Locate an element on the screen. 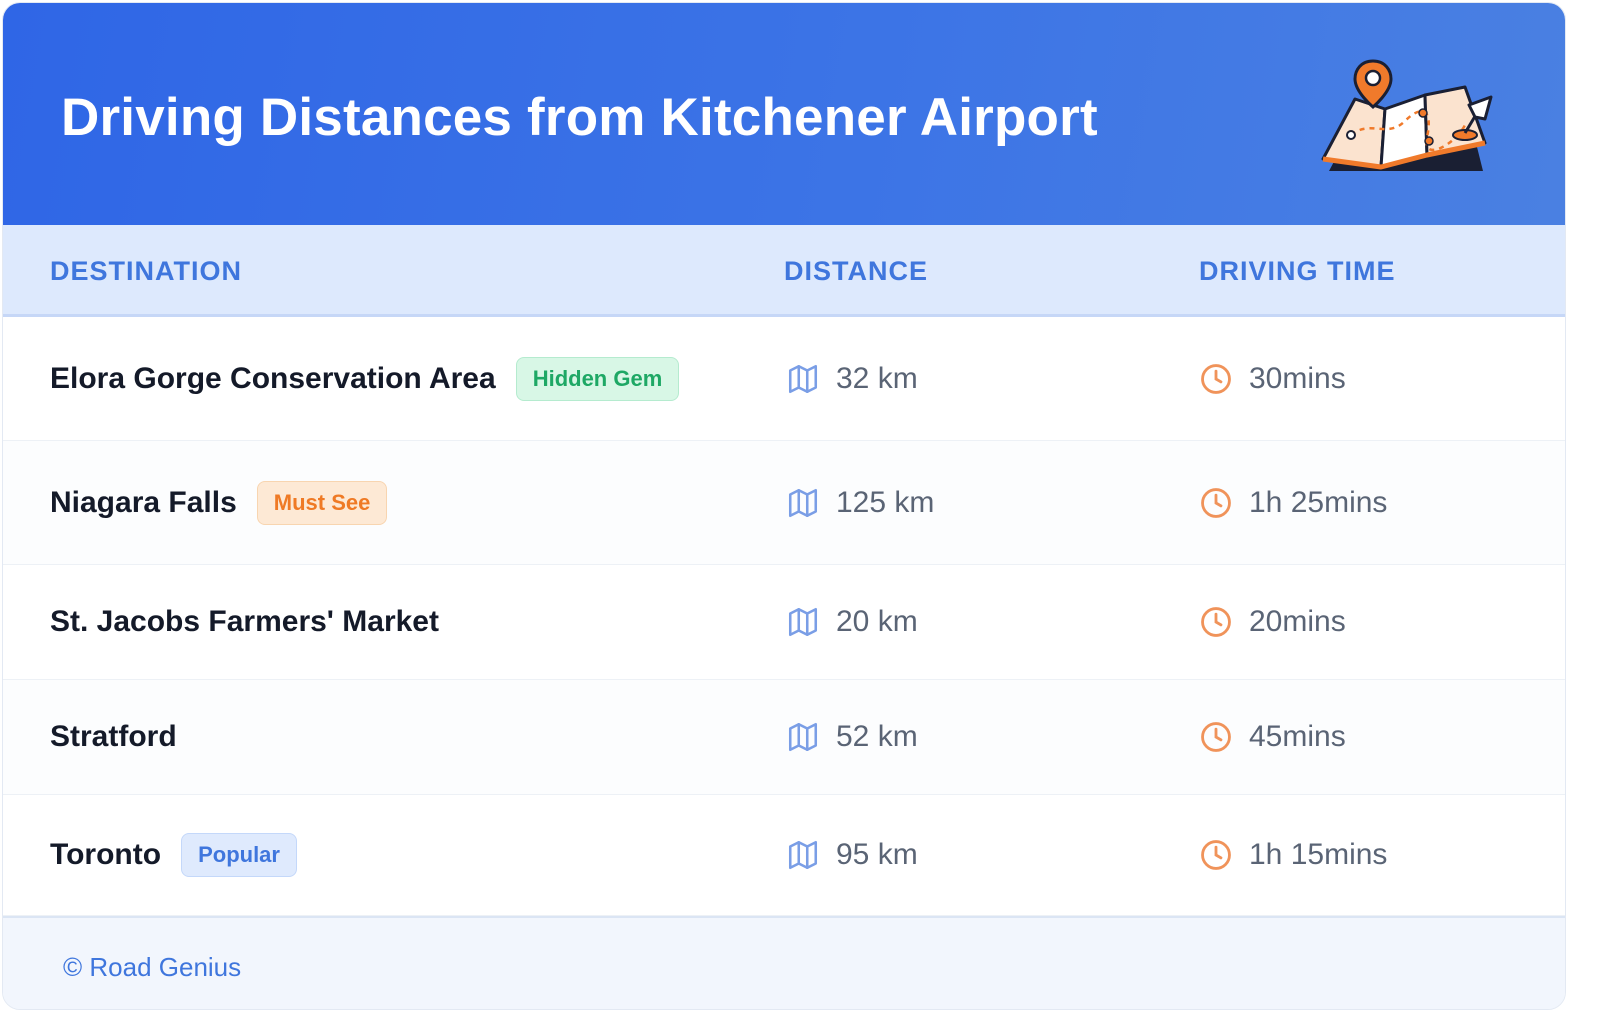 This screenshot has height=1034, width=1604. page-title: Driving Distances from Kitchener Airport is located at coordinates (579, 117).